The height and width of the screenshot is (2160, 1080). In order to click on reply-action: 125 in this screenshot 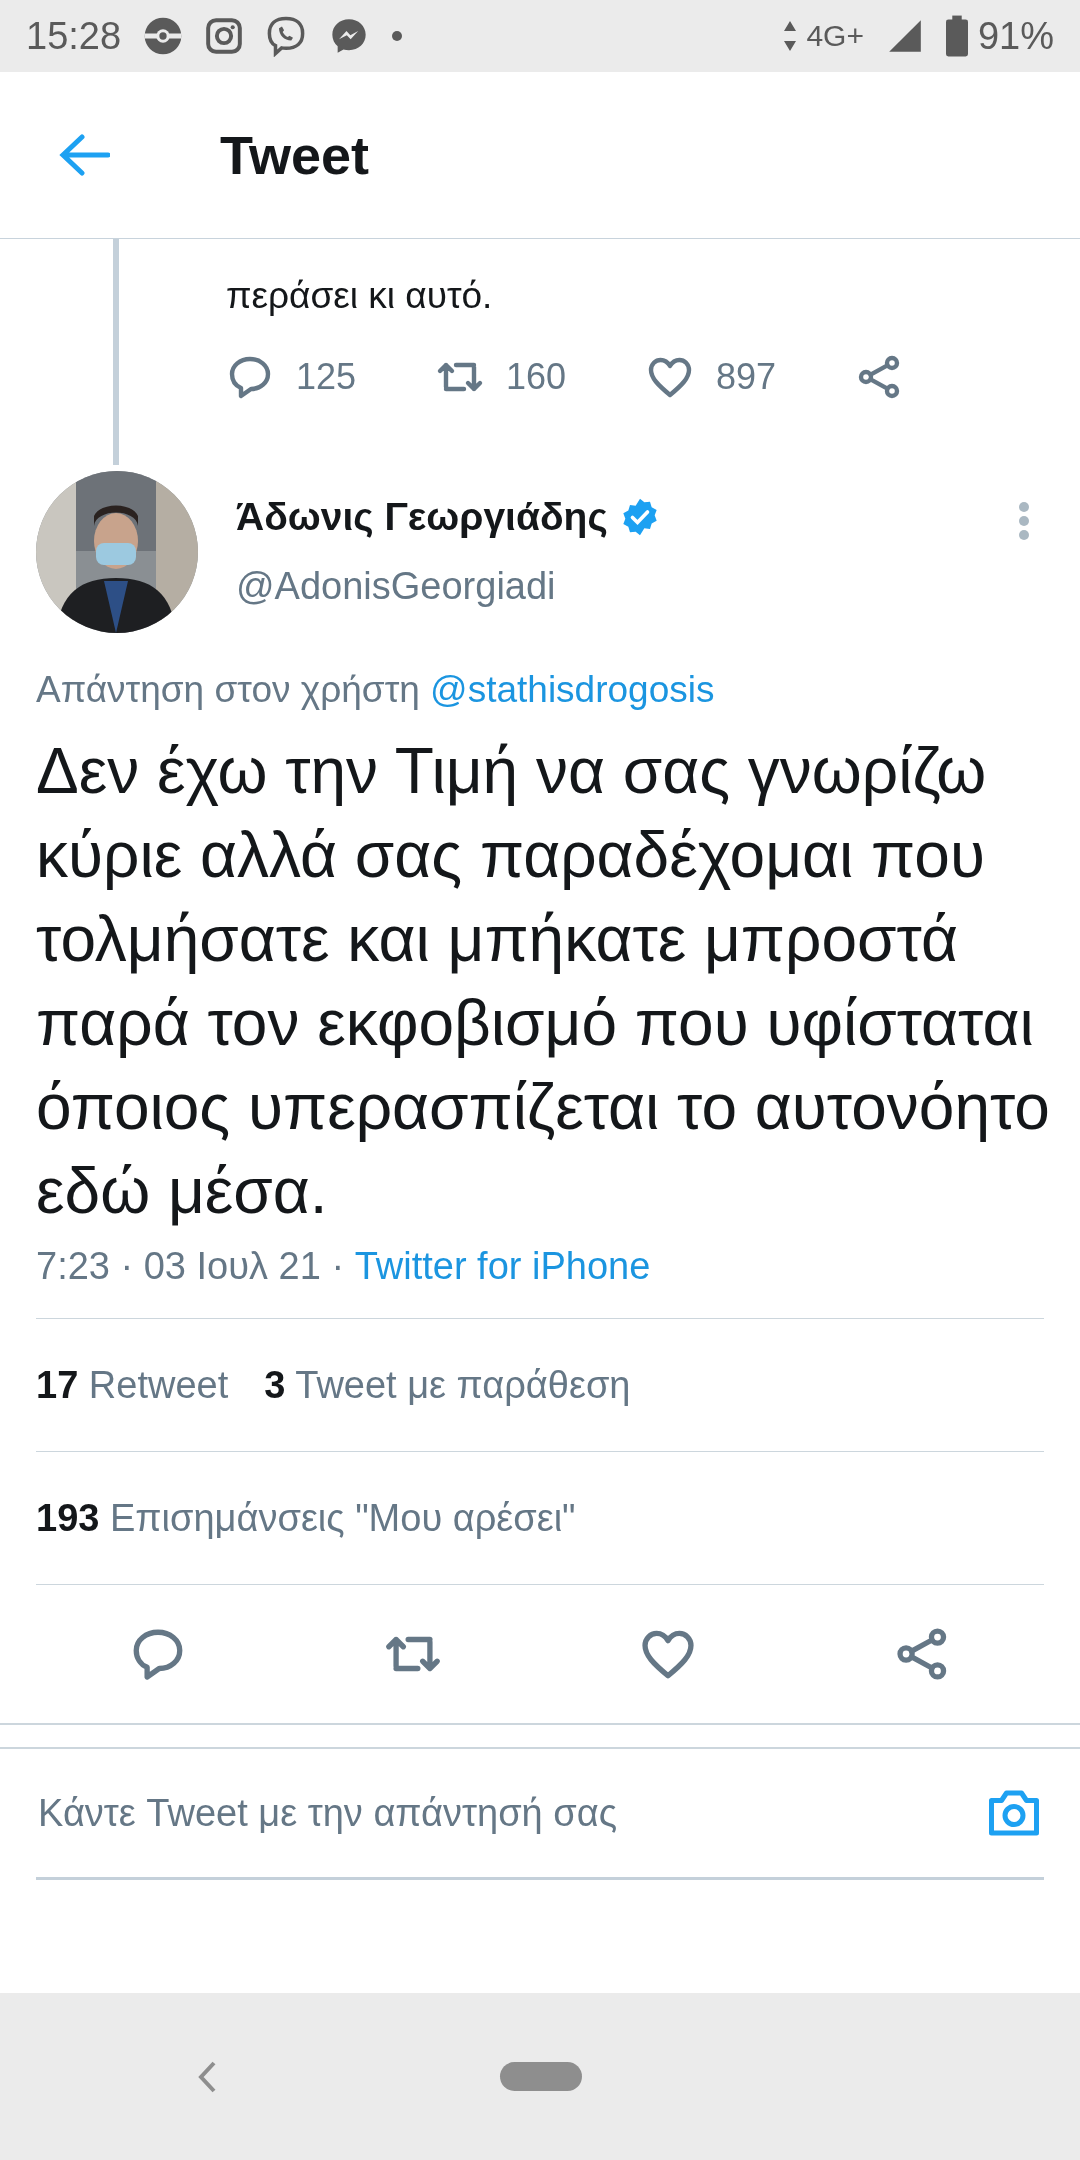, I will do `click(331, 377)`.